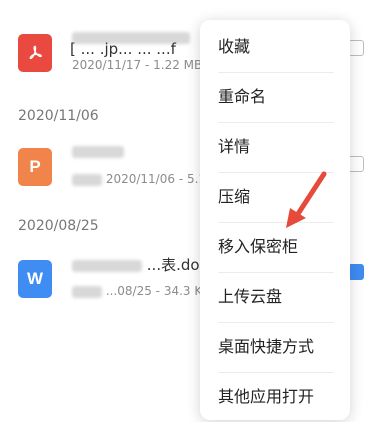 The image size is (376, 422). I want to click on file-name: ...表.doc, so click(140, 264).